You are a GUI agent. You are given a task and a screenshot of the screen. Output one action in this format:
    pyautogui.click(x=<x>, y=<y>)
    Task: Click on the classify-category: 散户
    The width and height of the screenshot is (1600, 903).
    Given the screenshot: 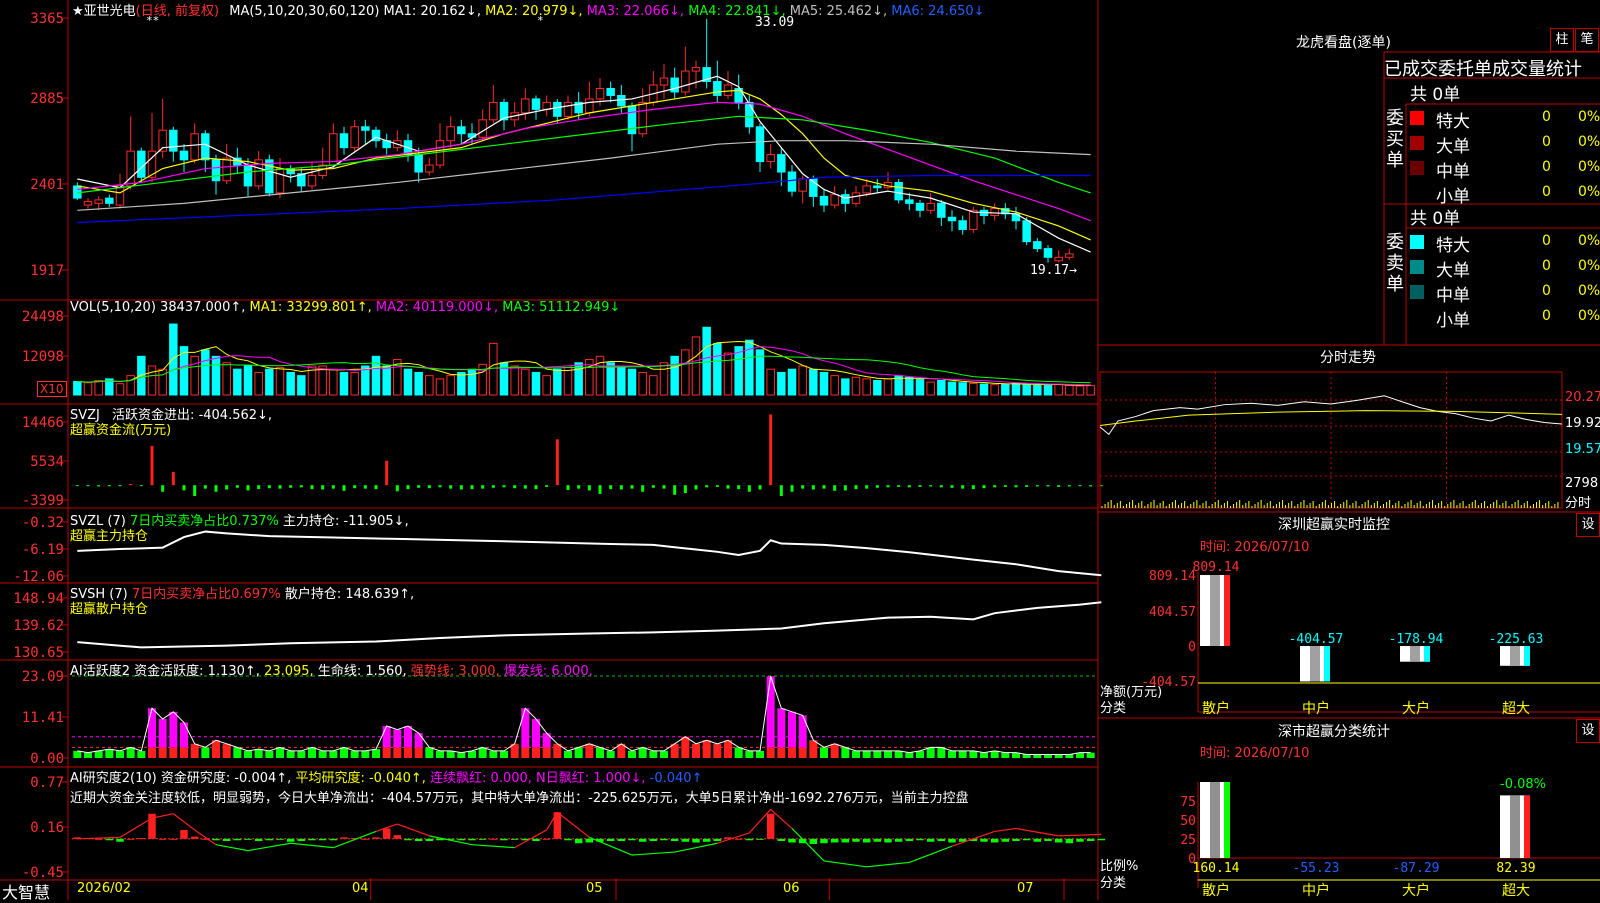 What is the action you would take?
    pyautogui.click(x=1216, y=890)
    